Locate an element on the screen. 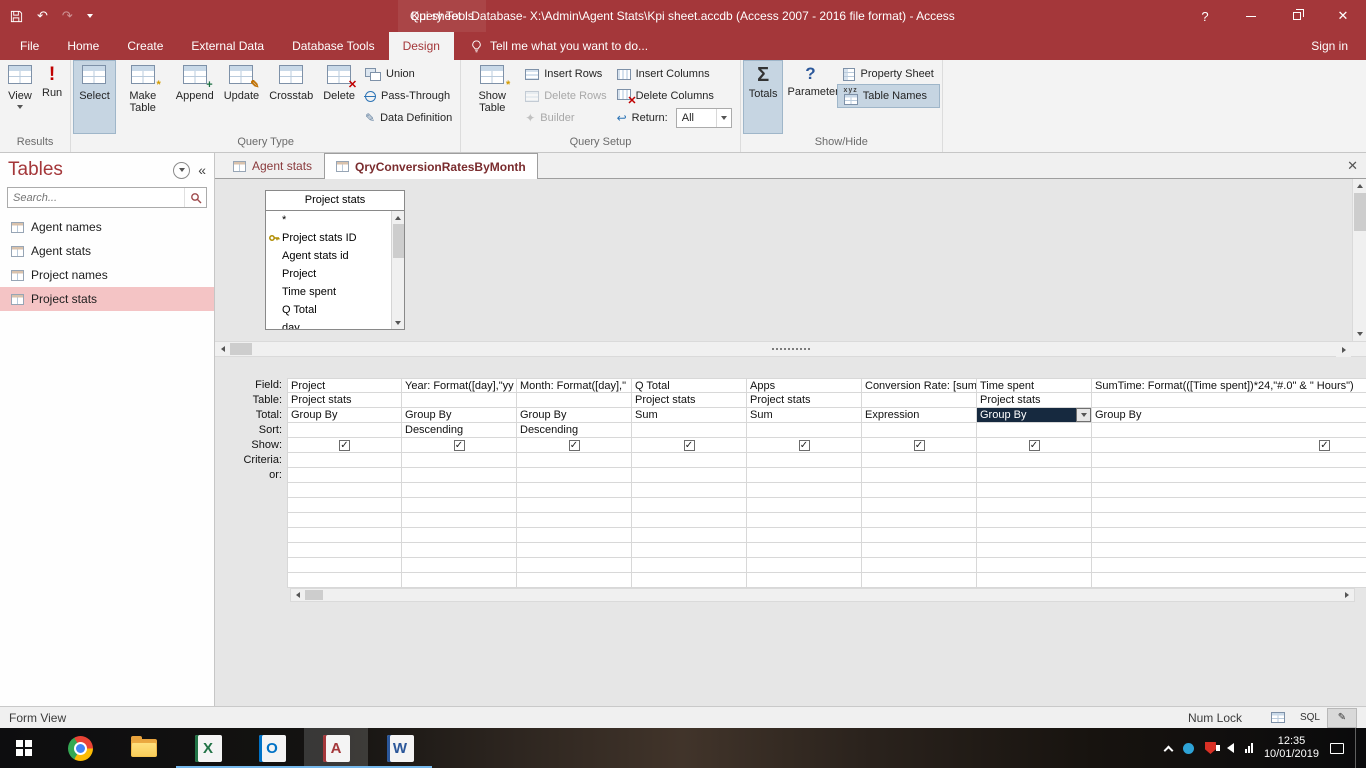  doc-tab-agent-stats: Agent stats is located at coordinates (272, 165).